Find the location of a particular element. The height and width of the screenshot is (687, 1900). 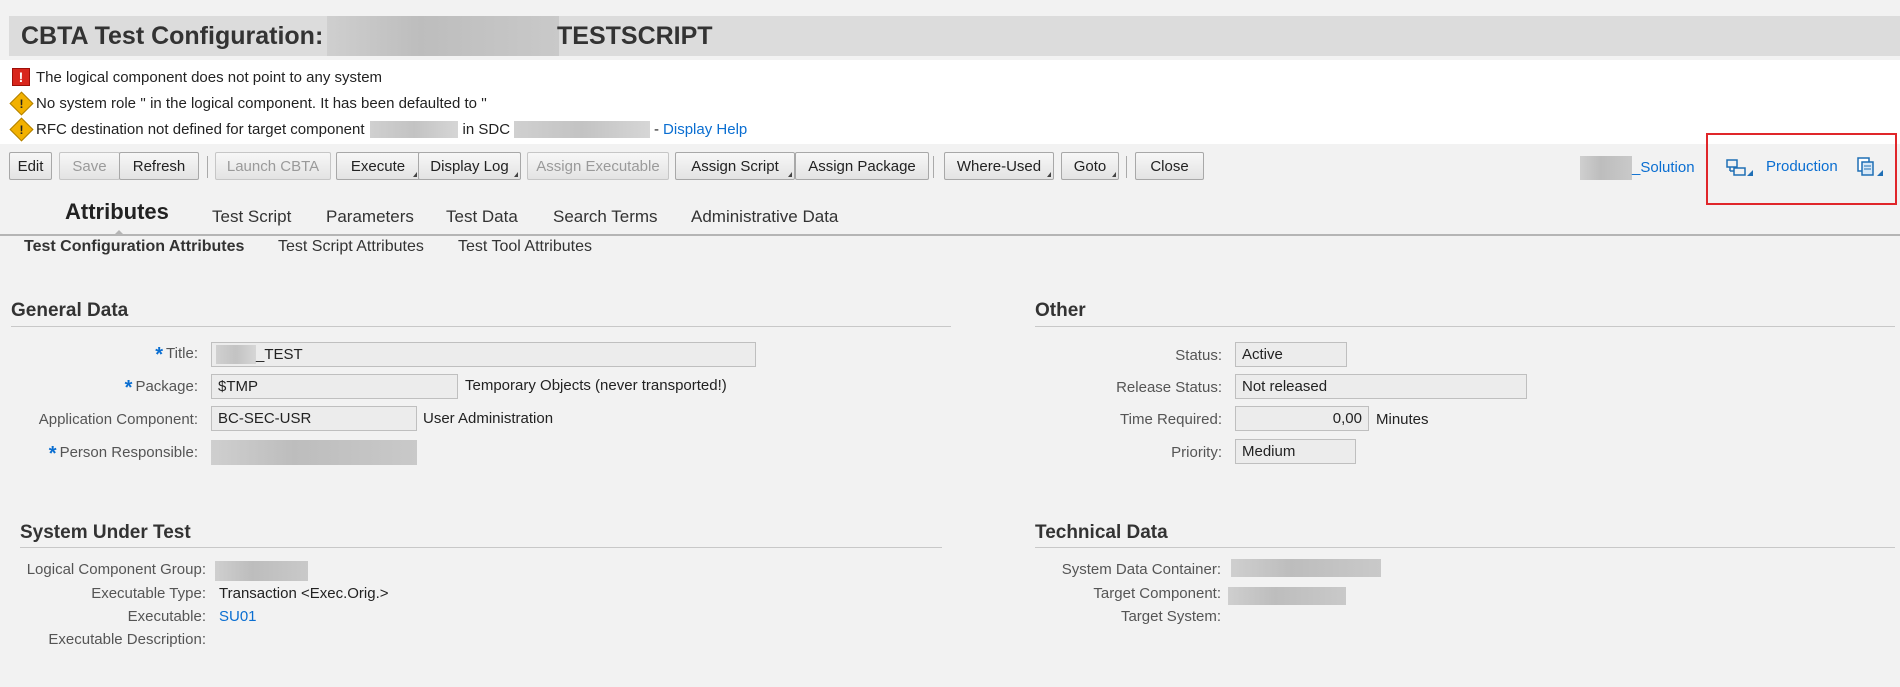

title-field: _TEST is located at coordinates (483, 354).